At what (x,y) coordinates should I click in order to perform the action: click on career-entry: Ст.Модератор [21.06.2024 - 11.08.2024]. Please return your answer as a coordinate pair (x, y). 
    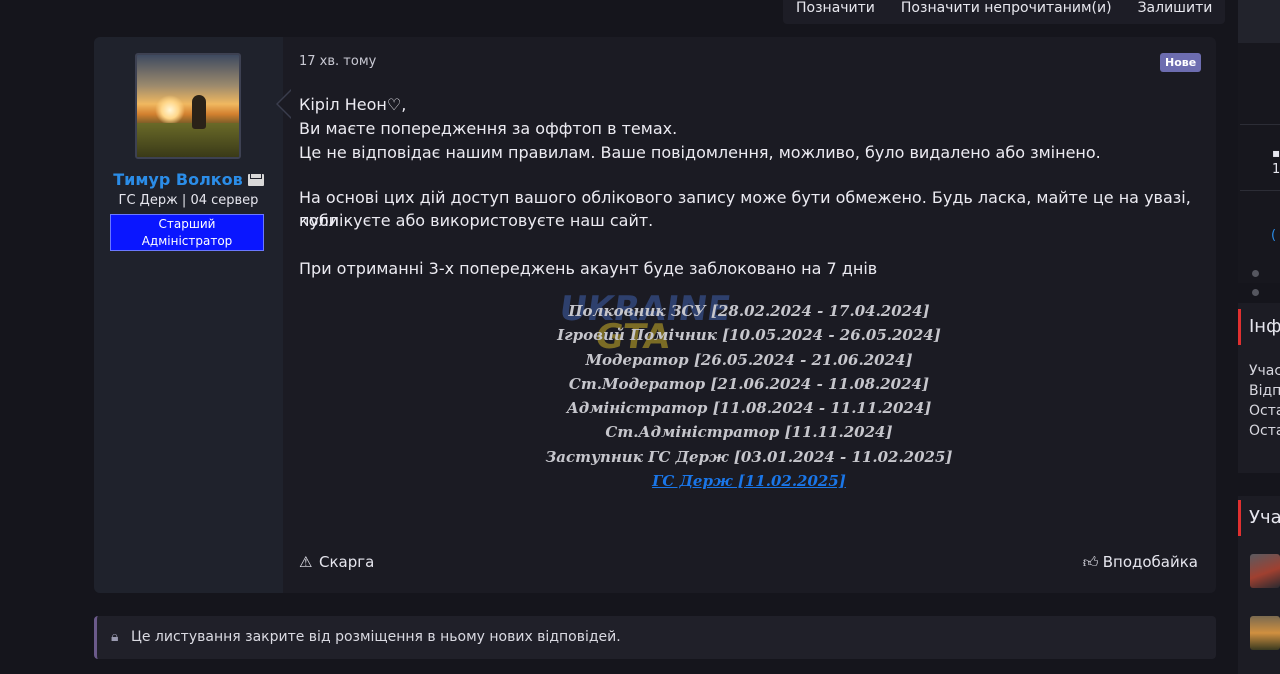
    Looking at the image, I should click on (749, 383).